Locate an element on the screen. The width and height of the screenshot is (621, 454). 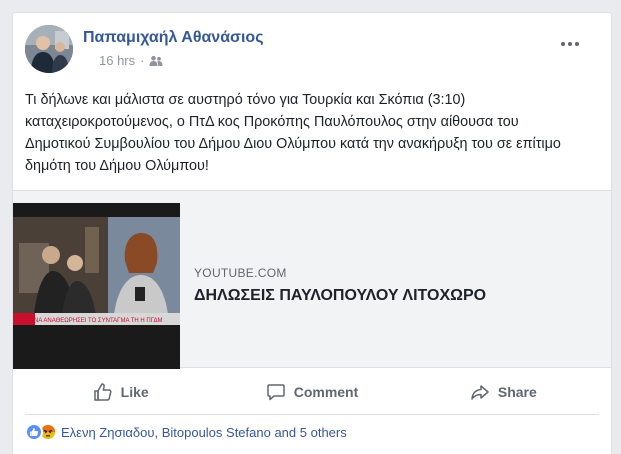
more-options-icon is located at coordinates (572, 40).